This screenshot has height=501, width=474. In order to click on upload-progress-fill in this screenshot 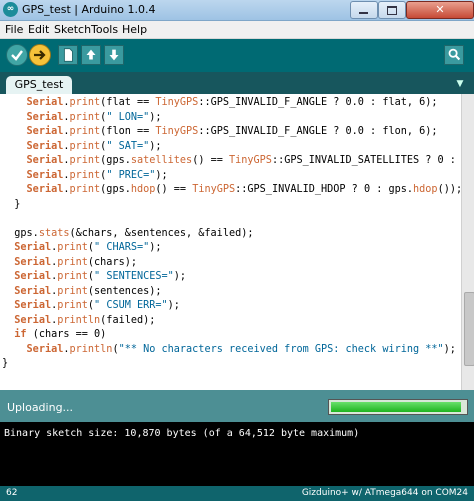, I will do `click(396, 407)`.